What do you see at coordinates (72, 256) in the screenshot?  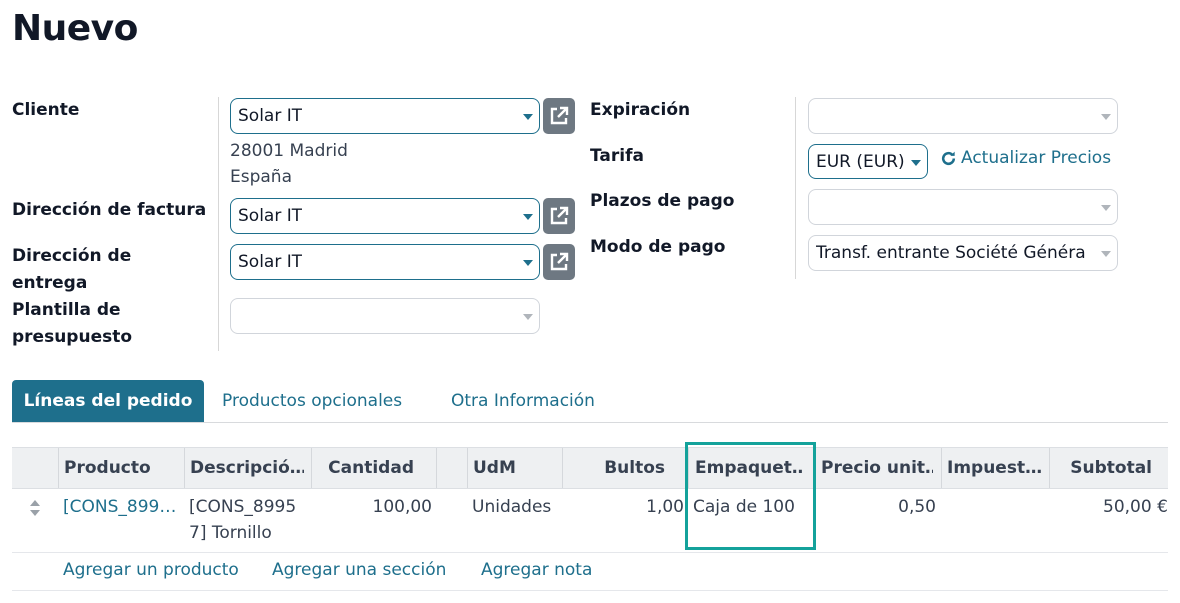 I see `entrega-label-line1: Dirección de` at bounding box center [72, 256].